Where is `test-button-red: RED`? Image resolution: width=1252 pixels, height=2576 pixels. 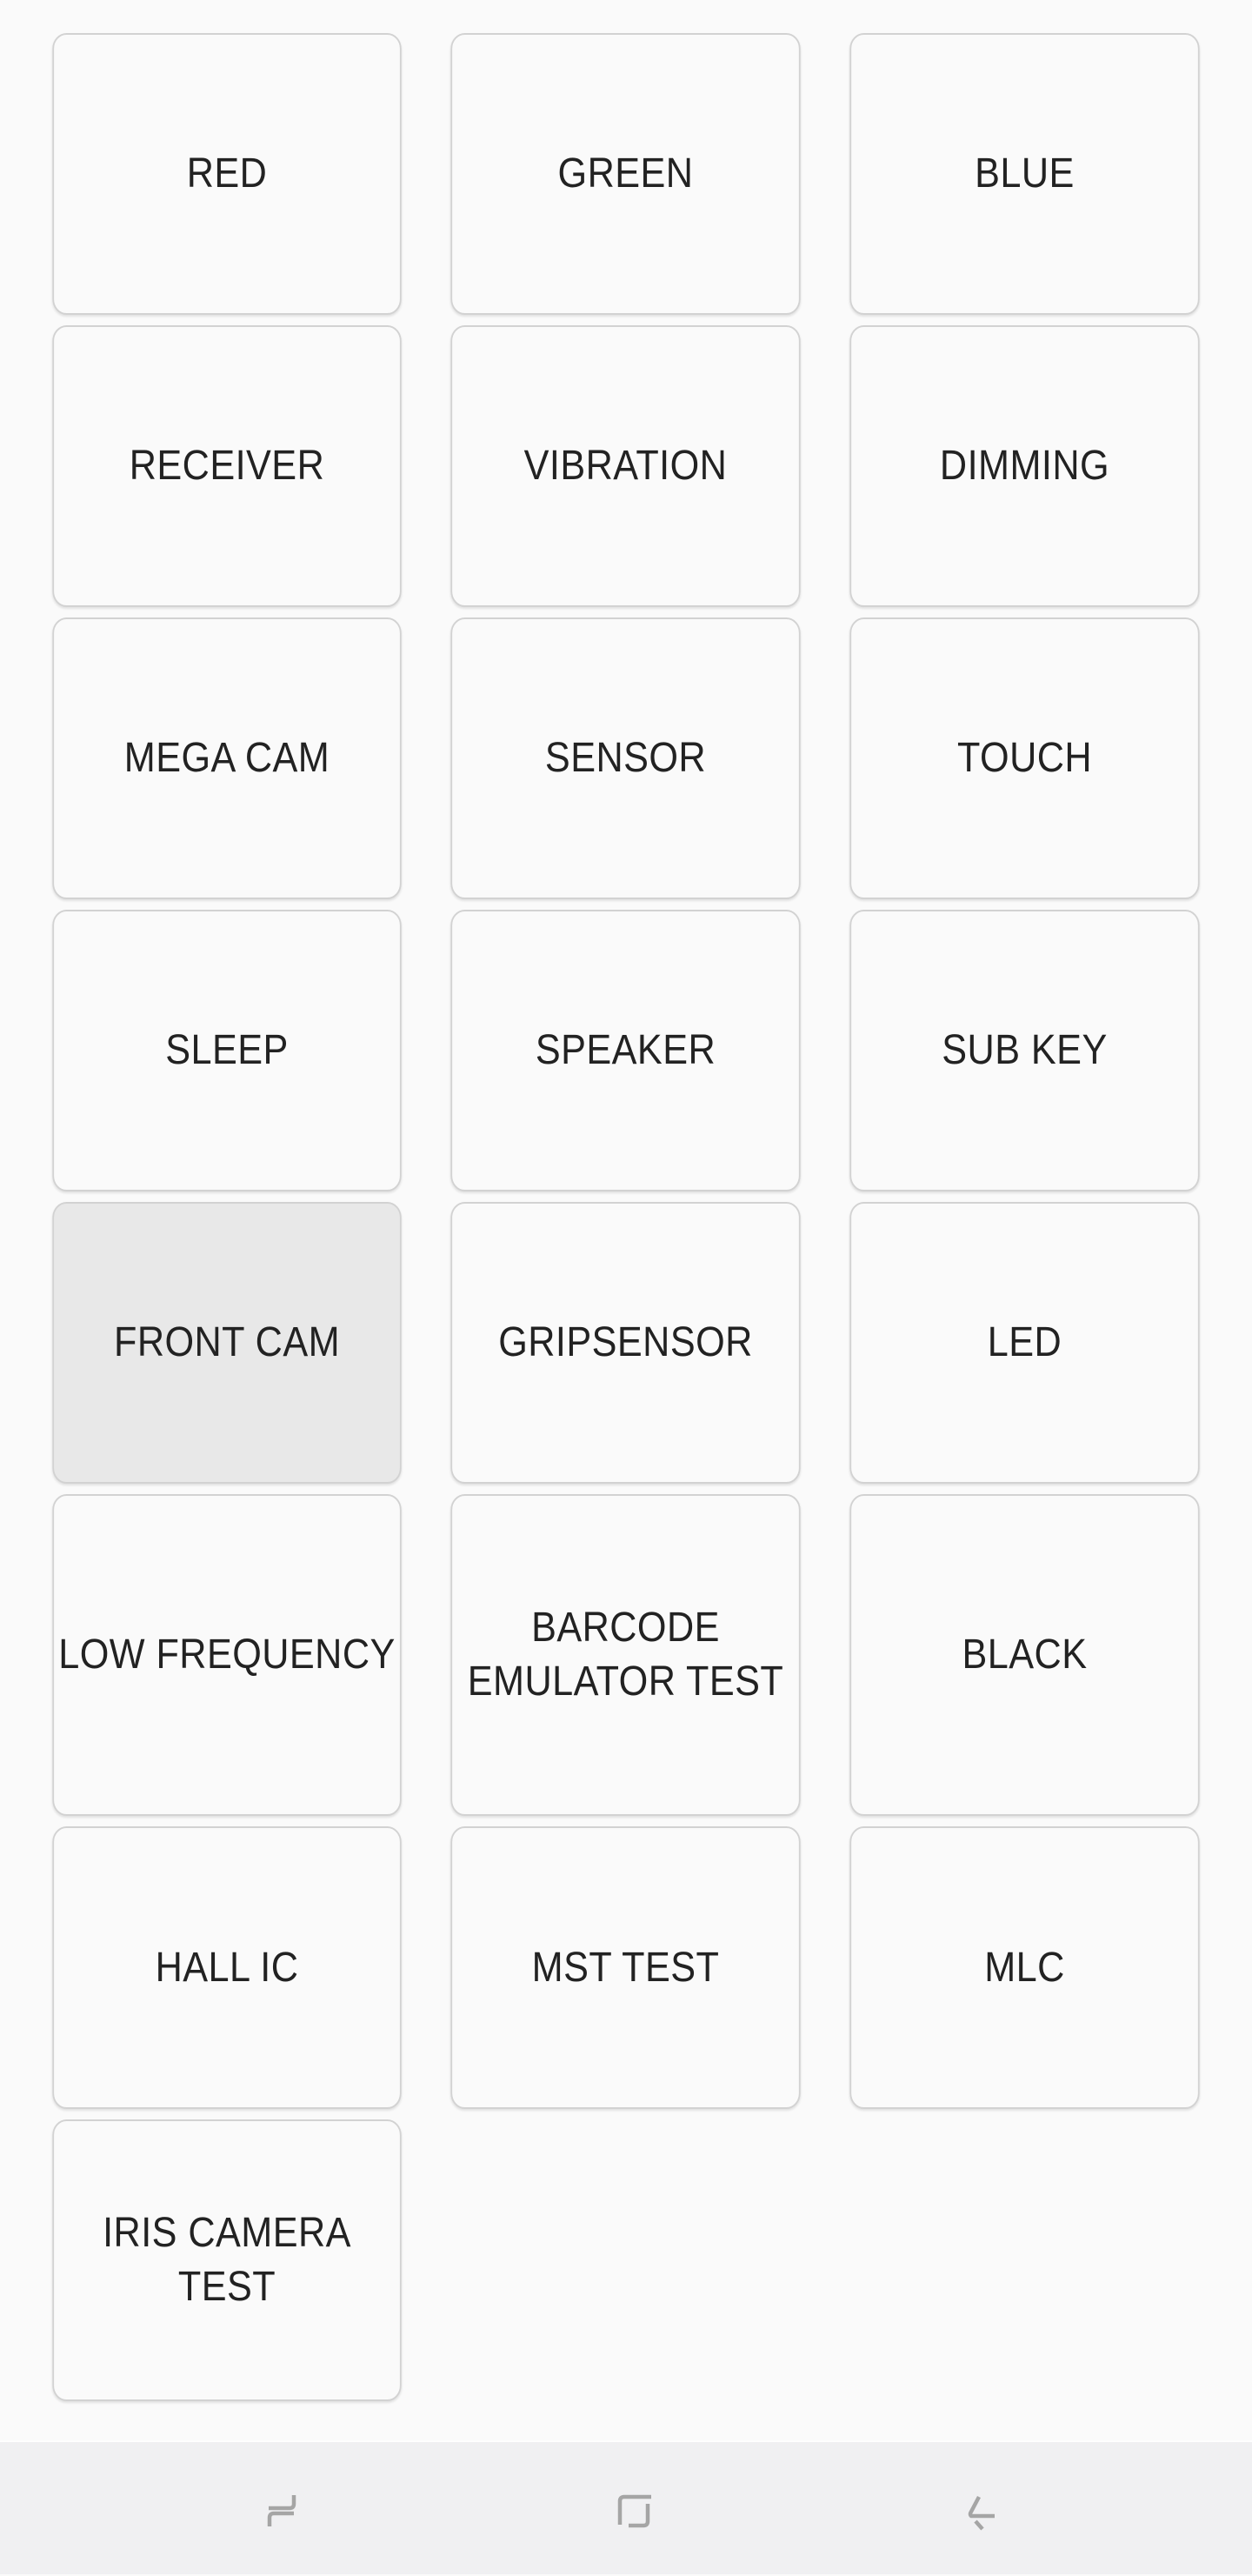
test-button-red: RED is located at coordinates (227, 174).